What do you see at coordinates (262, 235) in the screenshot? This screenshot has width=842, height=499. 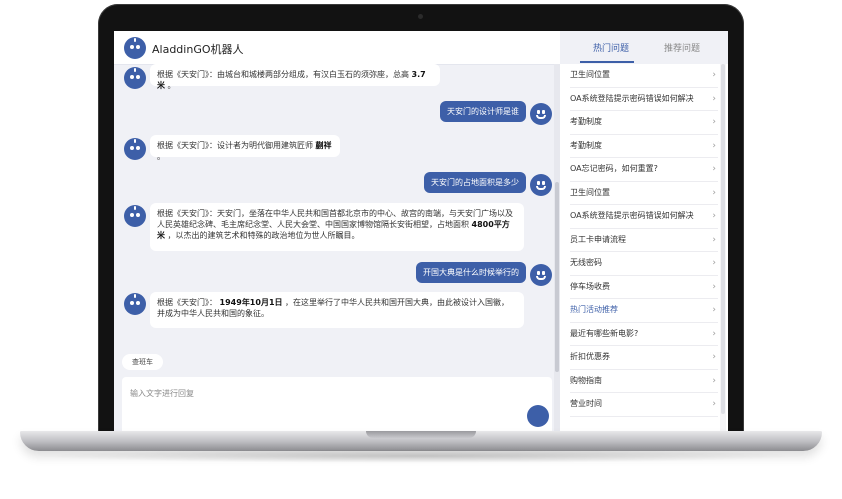 I see `message-text: ，以杰出的建筑艺术和特殊的政治地位为世人所瞩目。` at bounding box center [262, 235].